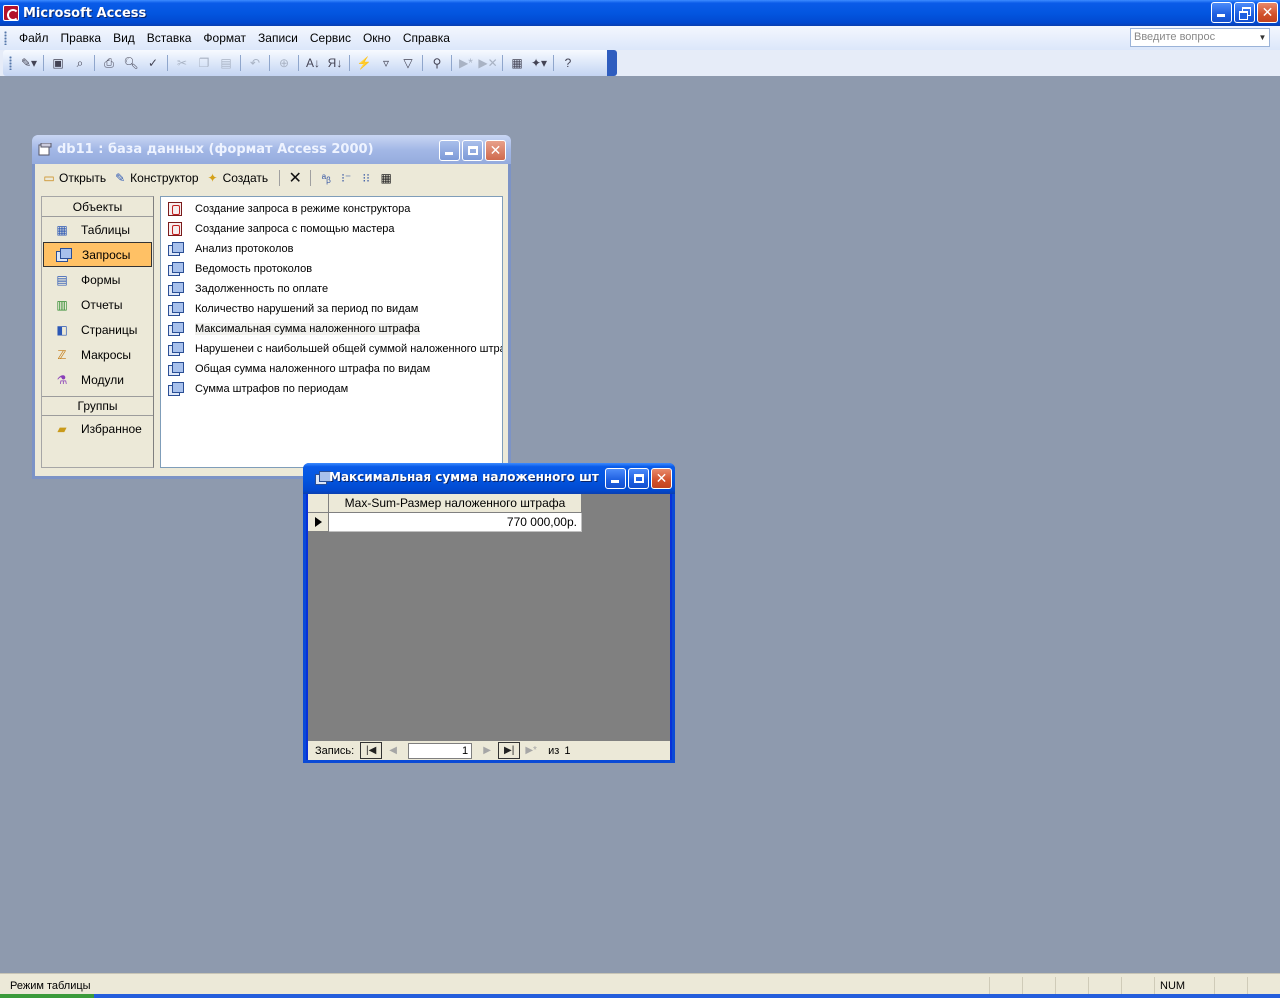 This screenshot has height=998, width=1280. Describe the element at coordinates (440, 750) in the screenshot. I see `current-record-input: 1` at that location.